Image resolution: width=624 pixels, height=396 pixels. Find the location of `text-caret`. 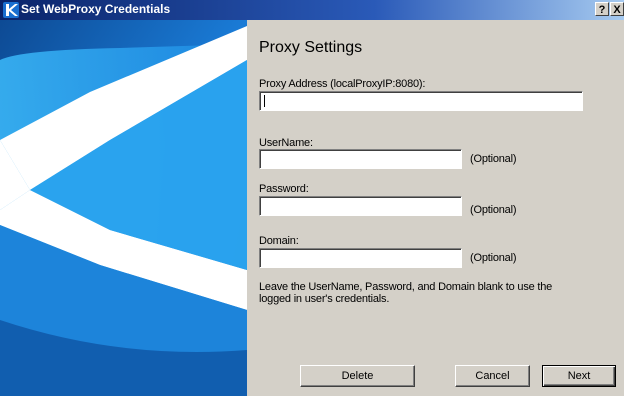

text-caret is located at coordinates (264, 101).